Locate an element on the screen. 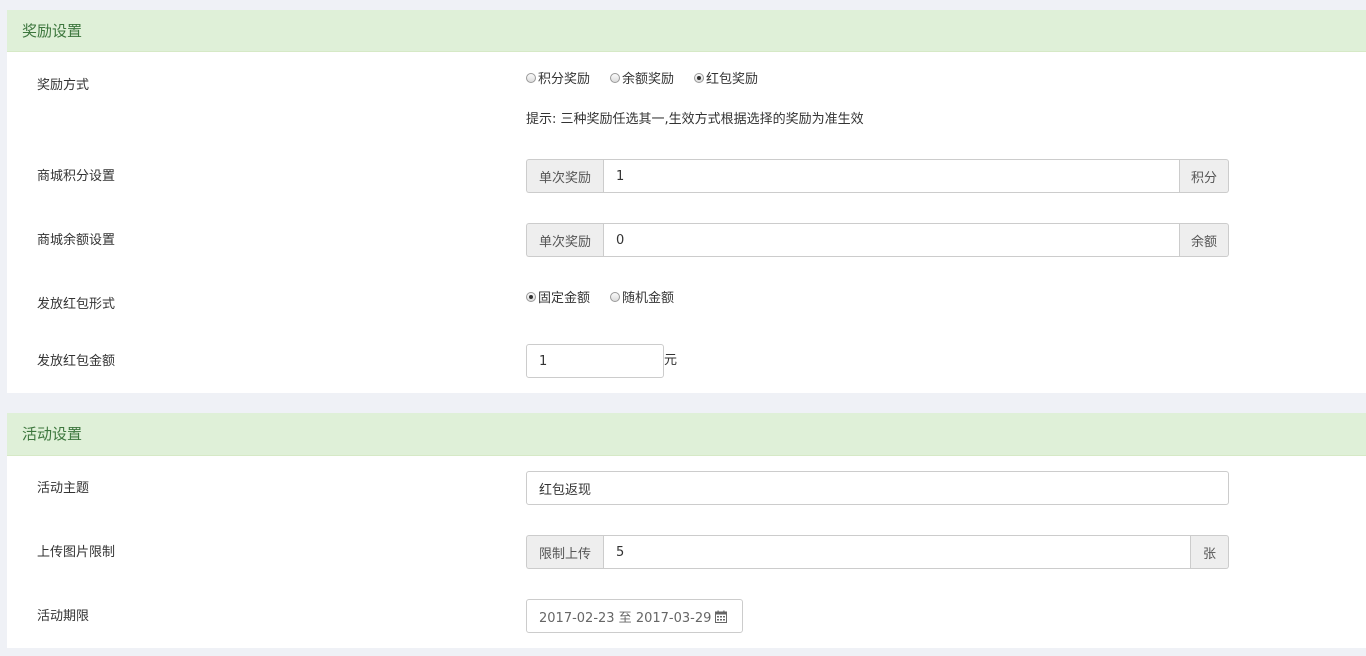 This screenshot has width=1366, height=656. mall-points-input-group: 单次奖励 1 积分 is located at coordinates (877, 176).